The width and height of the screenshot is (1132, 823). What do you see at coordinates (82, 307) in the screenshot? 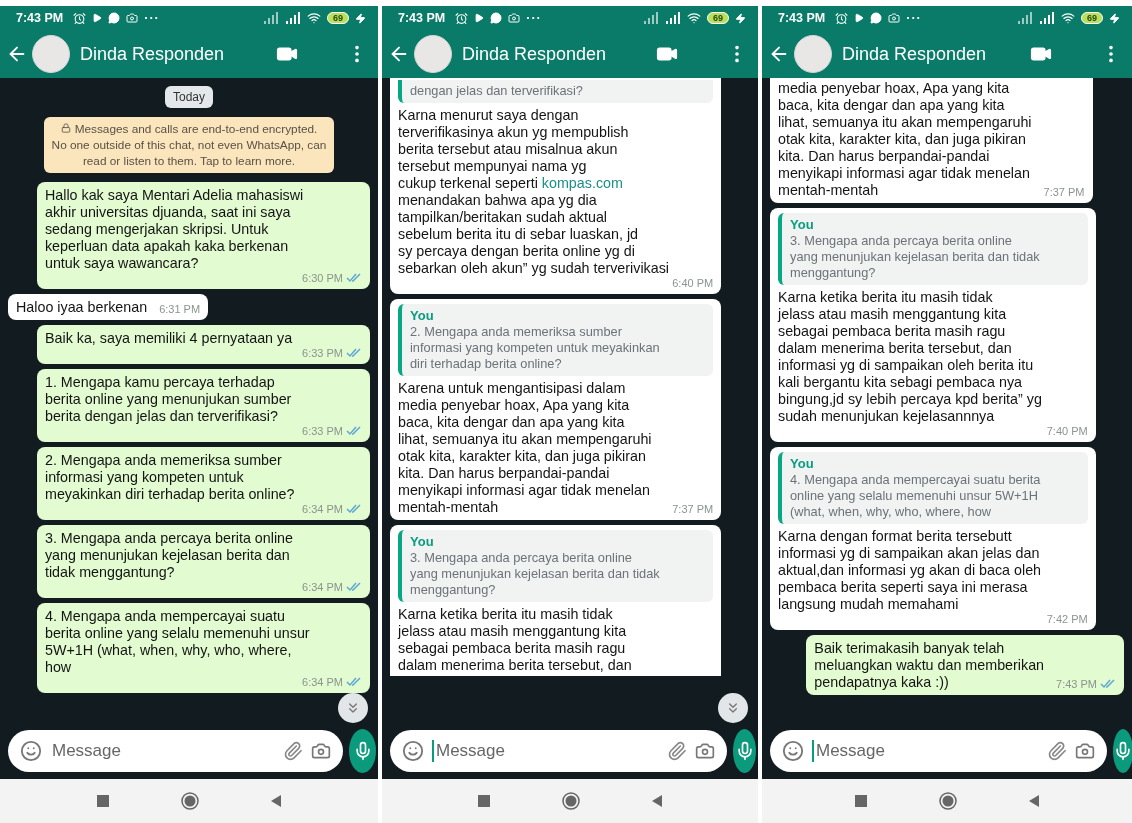
I see `message-text: Haloo iyaa berkenan` at bounding box center [82, 307].